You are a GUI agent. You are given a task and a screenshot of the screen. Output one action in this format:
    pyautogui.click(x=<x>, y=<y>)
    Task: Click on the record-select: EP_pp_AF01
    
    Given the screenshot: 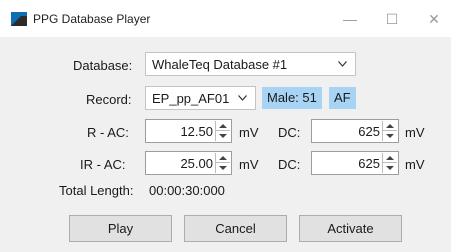 What is the action you would take?
    pyautogui.click(x=200, y=98)
    